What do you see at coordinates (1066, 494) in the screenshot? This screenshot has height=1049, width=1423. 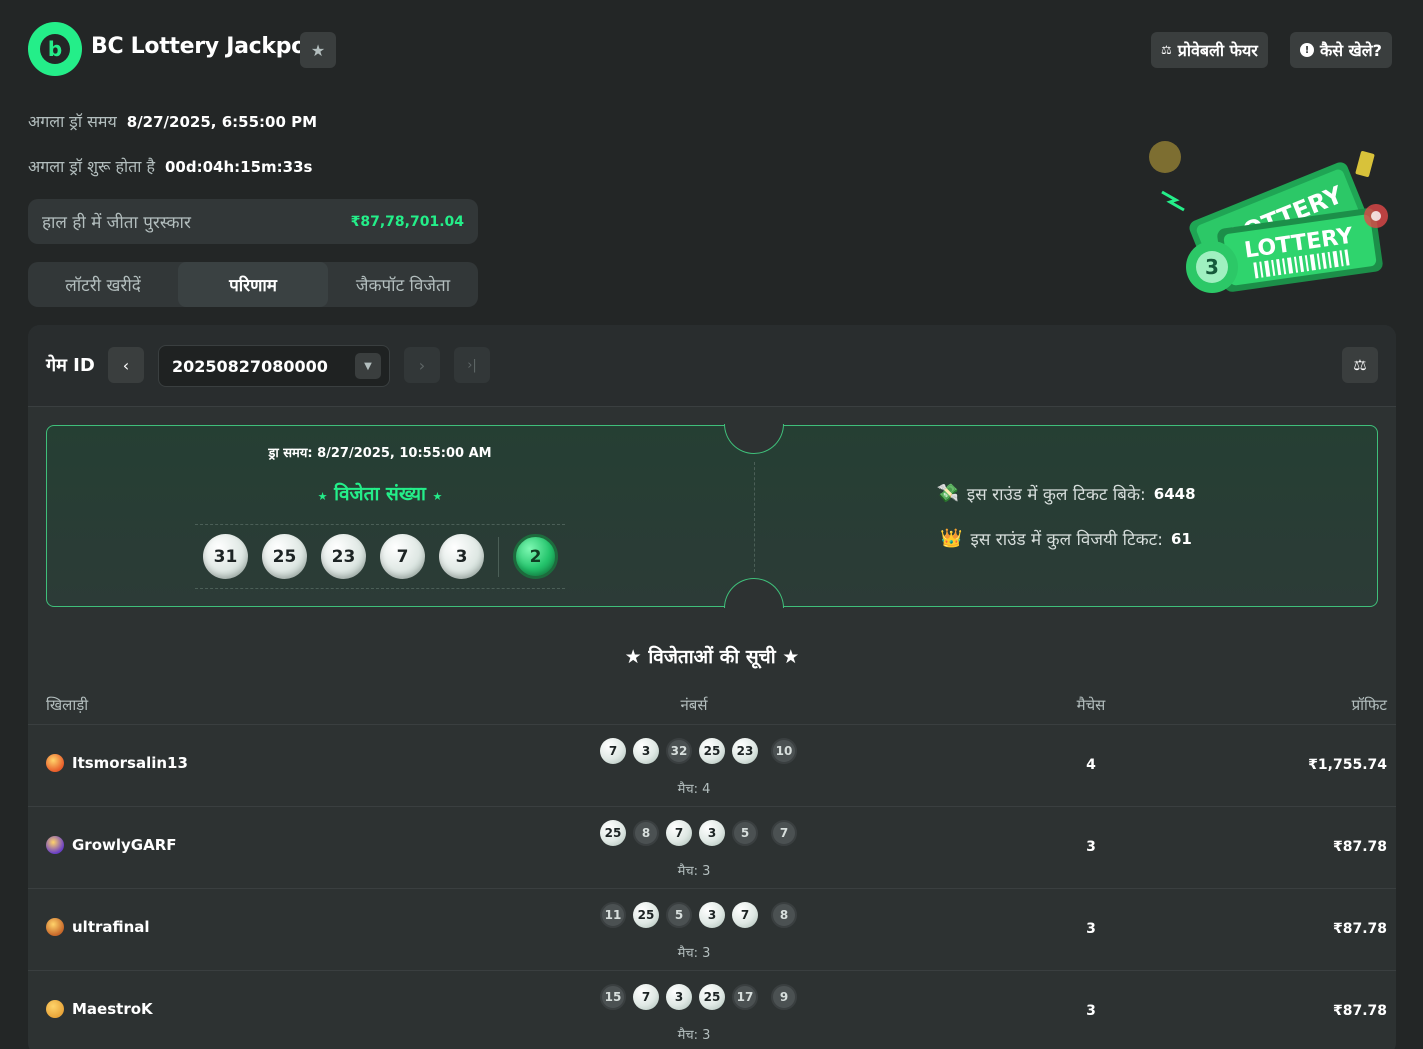 I see `tickets-sold: 💸 इस राउंड में कुल टिकट बिके: 6448` at bounding box center [1066, 494].